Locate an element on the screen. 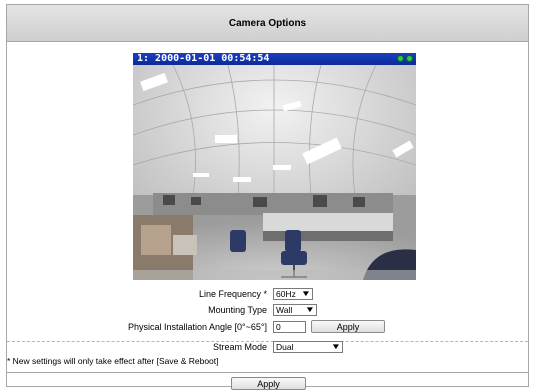  mounting-type-value: Wall is located at coordinates (284, 310).